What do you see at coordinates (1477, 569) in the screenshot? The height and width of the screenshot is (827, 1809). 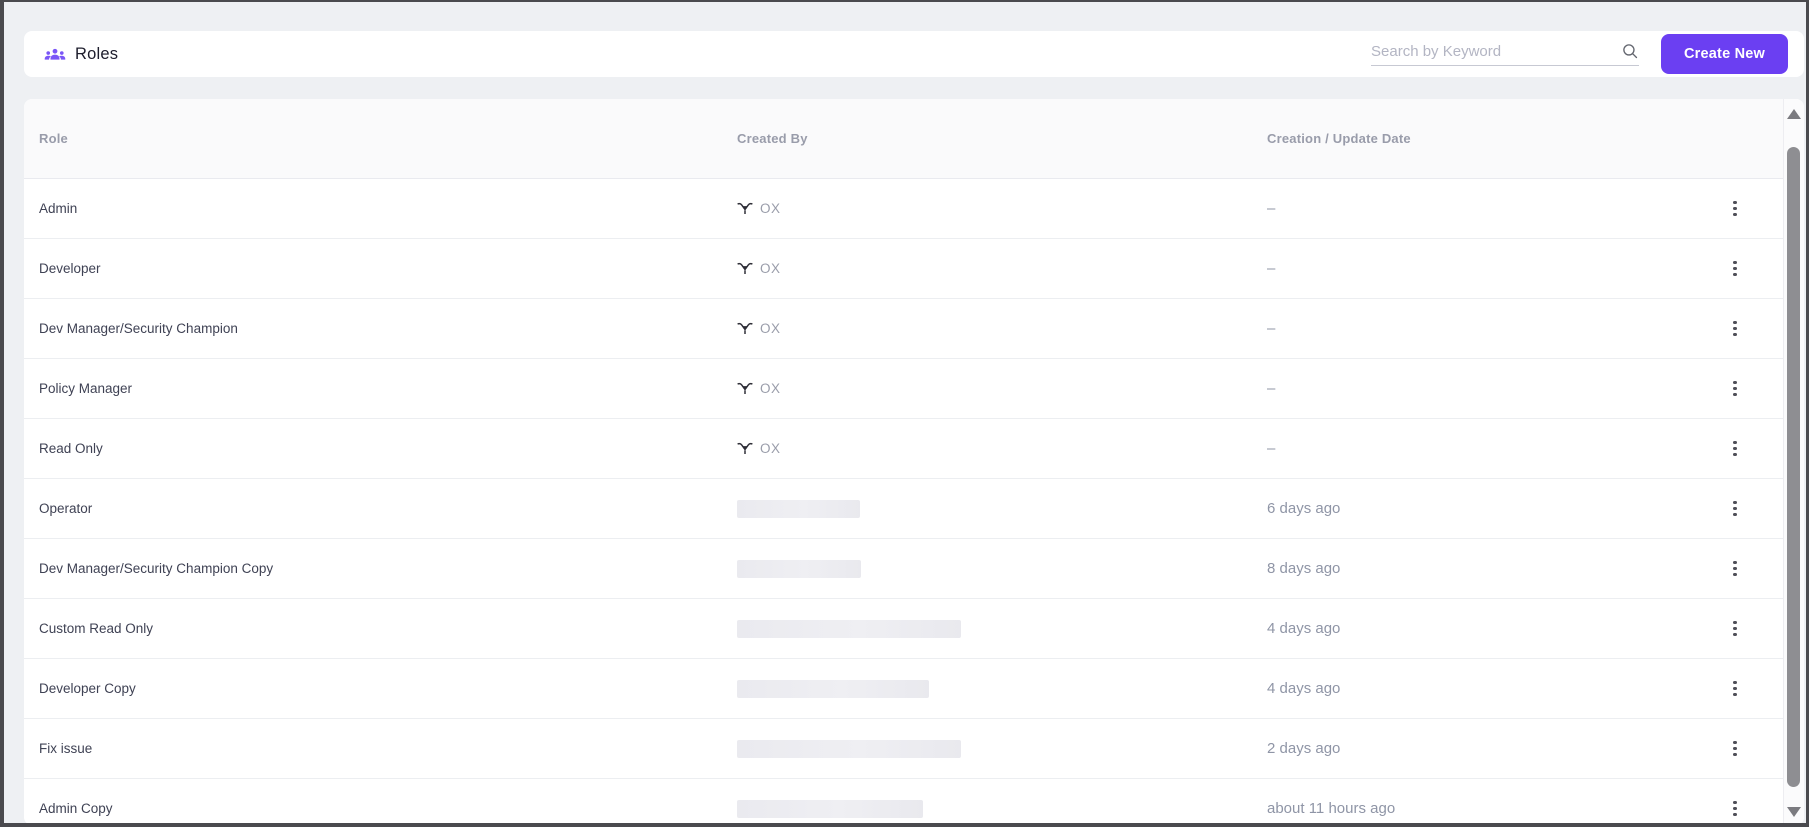 I see `date-cell: 8 days ago` at bounding box center [1477, 569].